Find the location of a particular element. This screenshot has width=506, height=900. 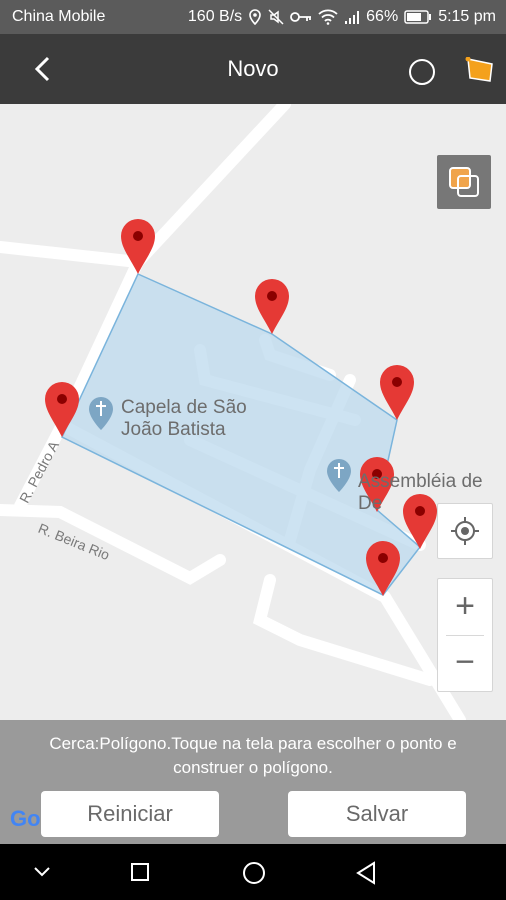

zoom-controls: + − is located at coordinates (465, 635).